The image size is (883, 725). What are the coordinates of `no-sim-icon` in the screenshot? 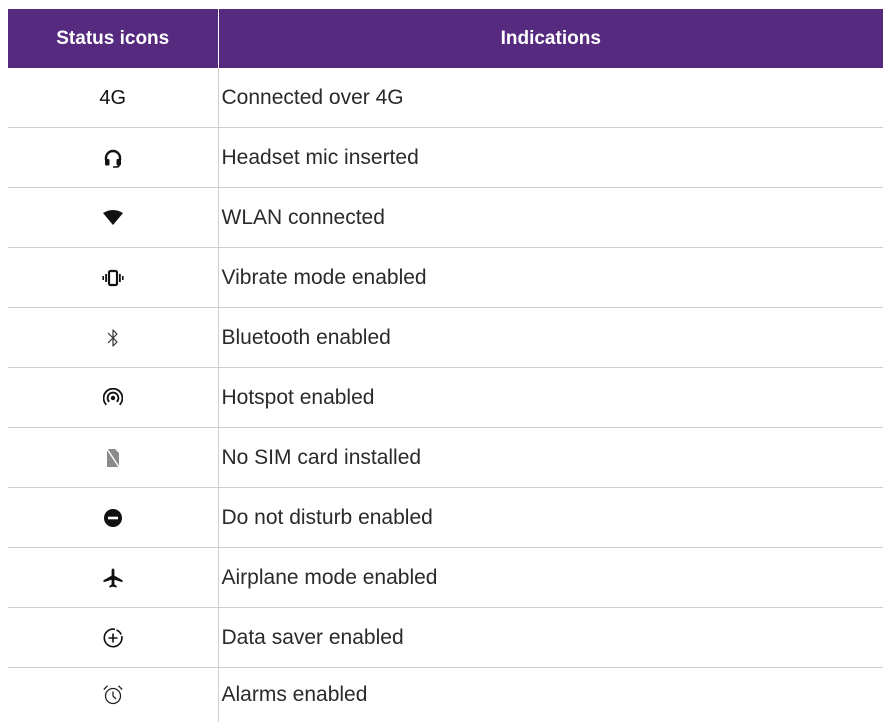 It's located at (113, 458).